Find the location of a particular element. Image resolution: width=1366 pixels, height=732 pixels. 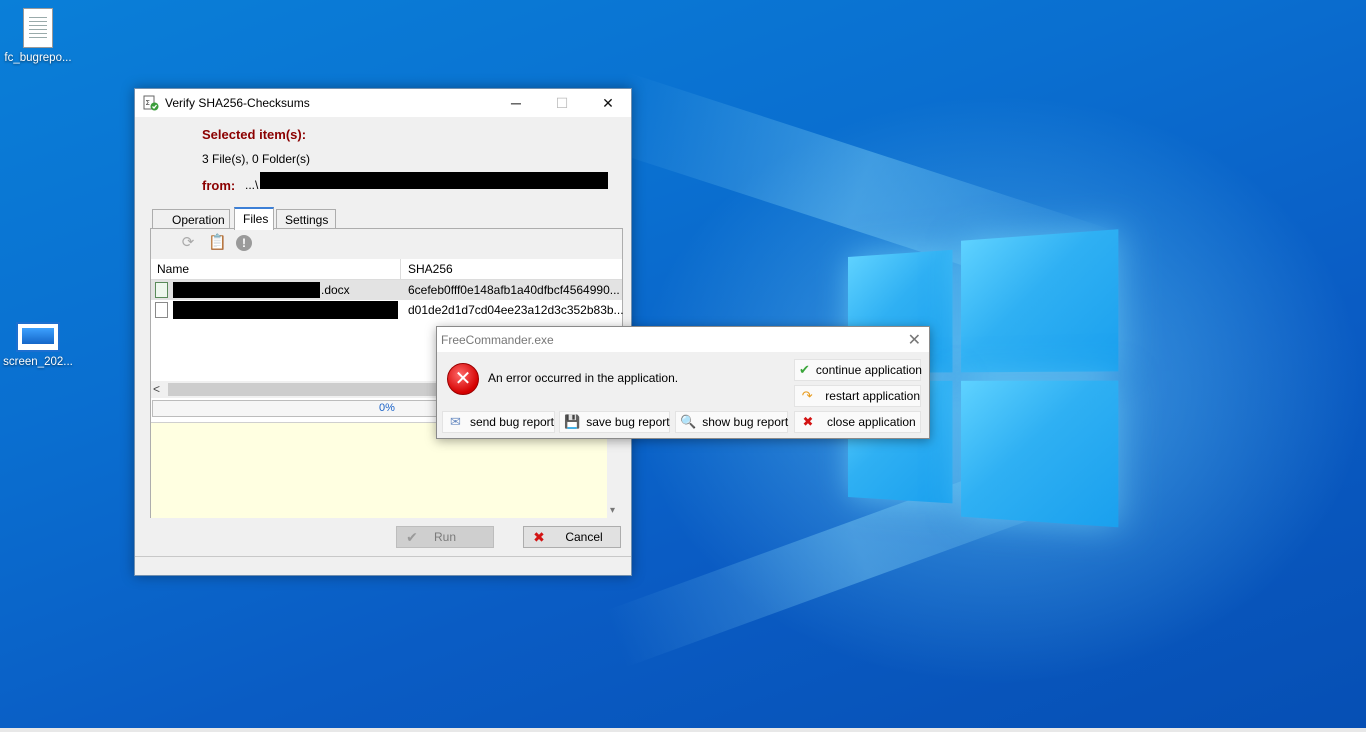

dialog-close-icon: ✕ is located at coordinates (914, 340).